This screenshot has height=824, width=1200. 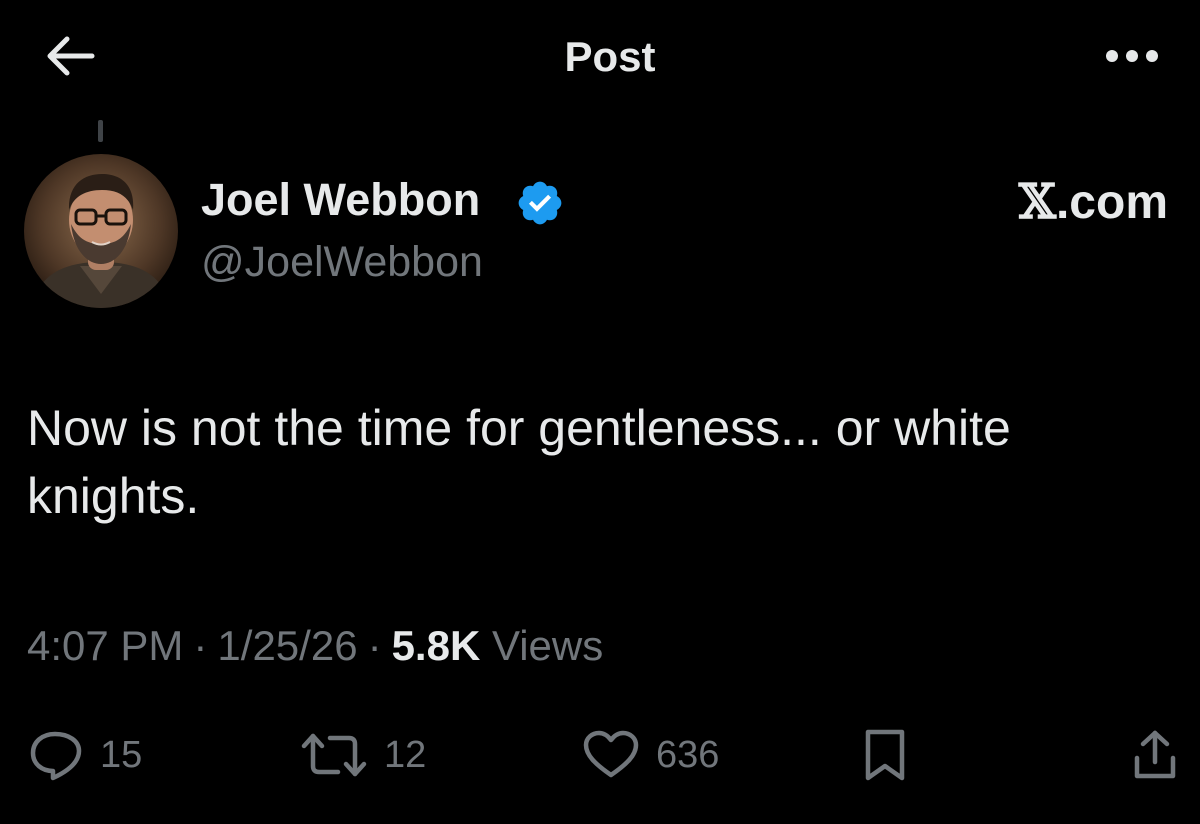 I want to click on views-count: 5.8K, so click(x=436, y=645).